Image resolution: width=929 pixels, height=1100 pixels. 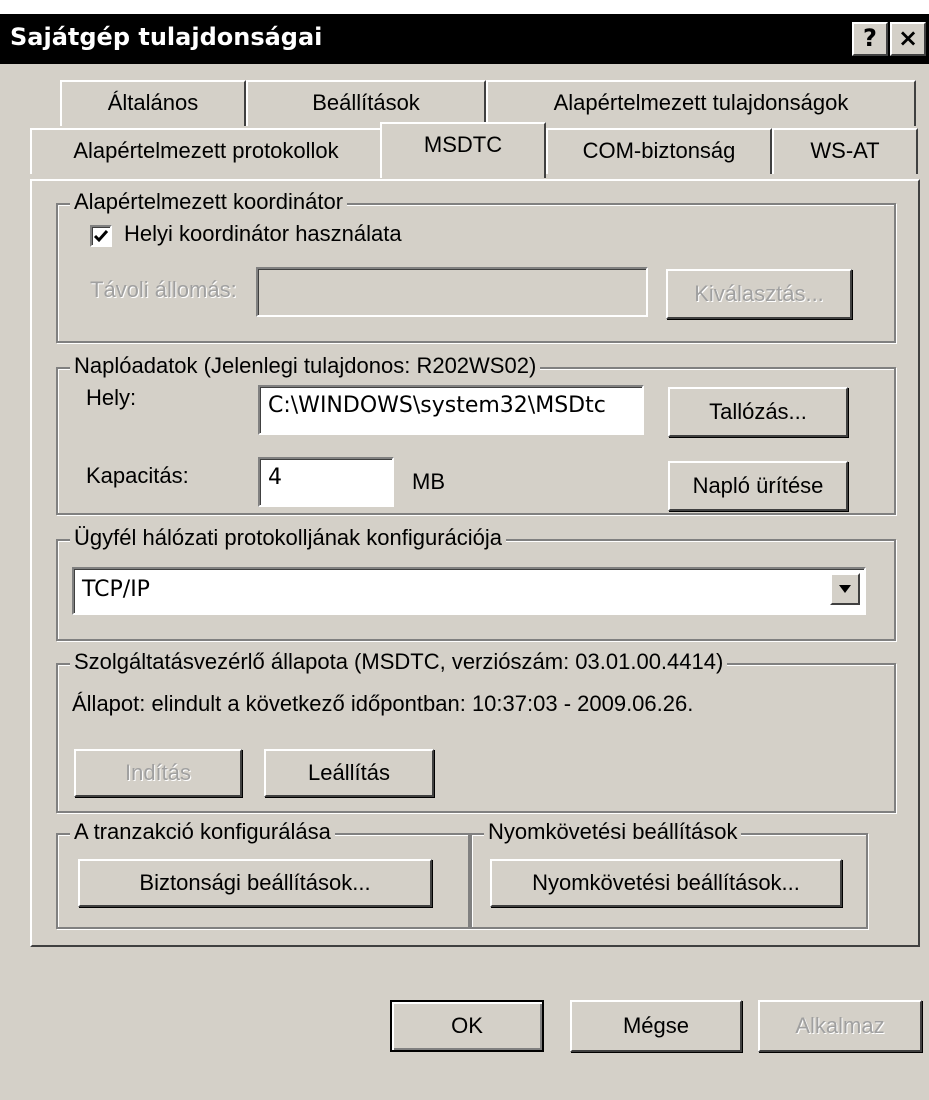 I want to click on protocol-dropdown: TCP/IP, so click(x=469, y=591).